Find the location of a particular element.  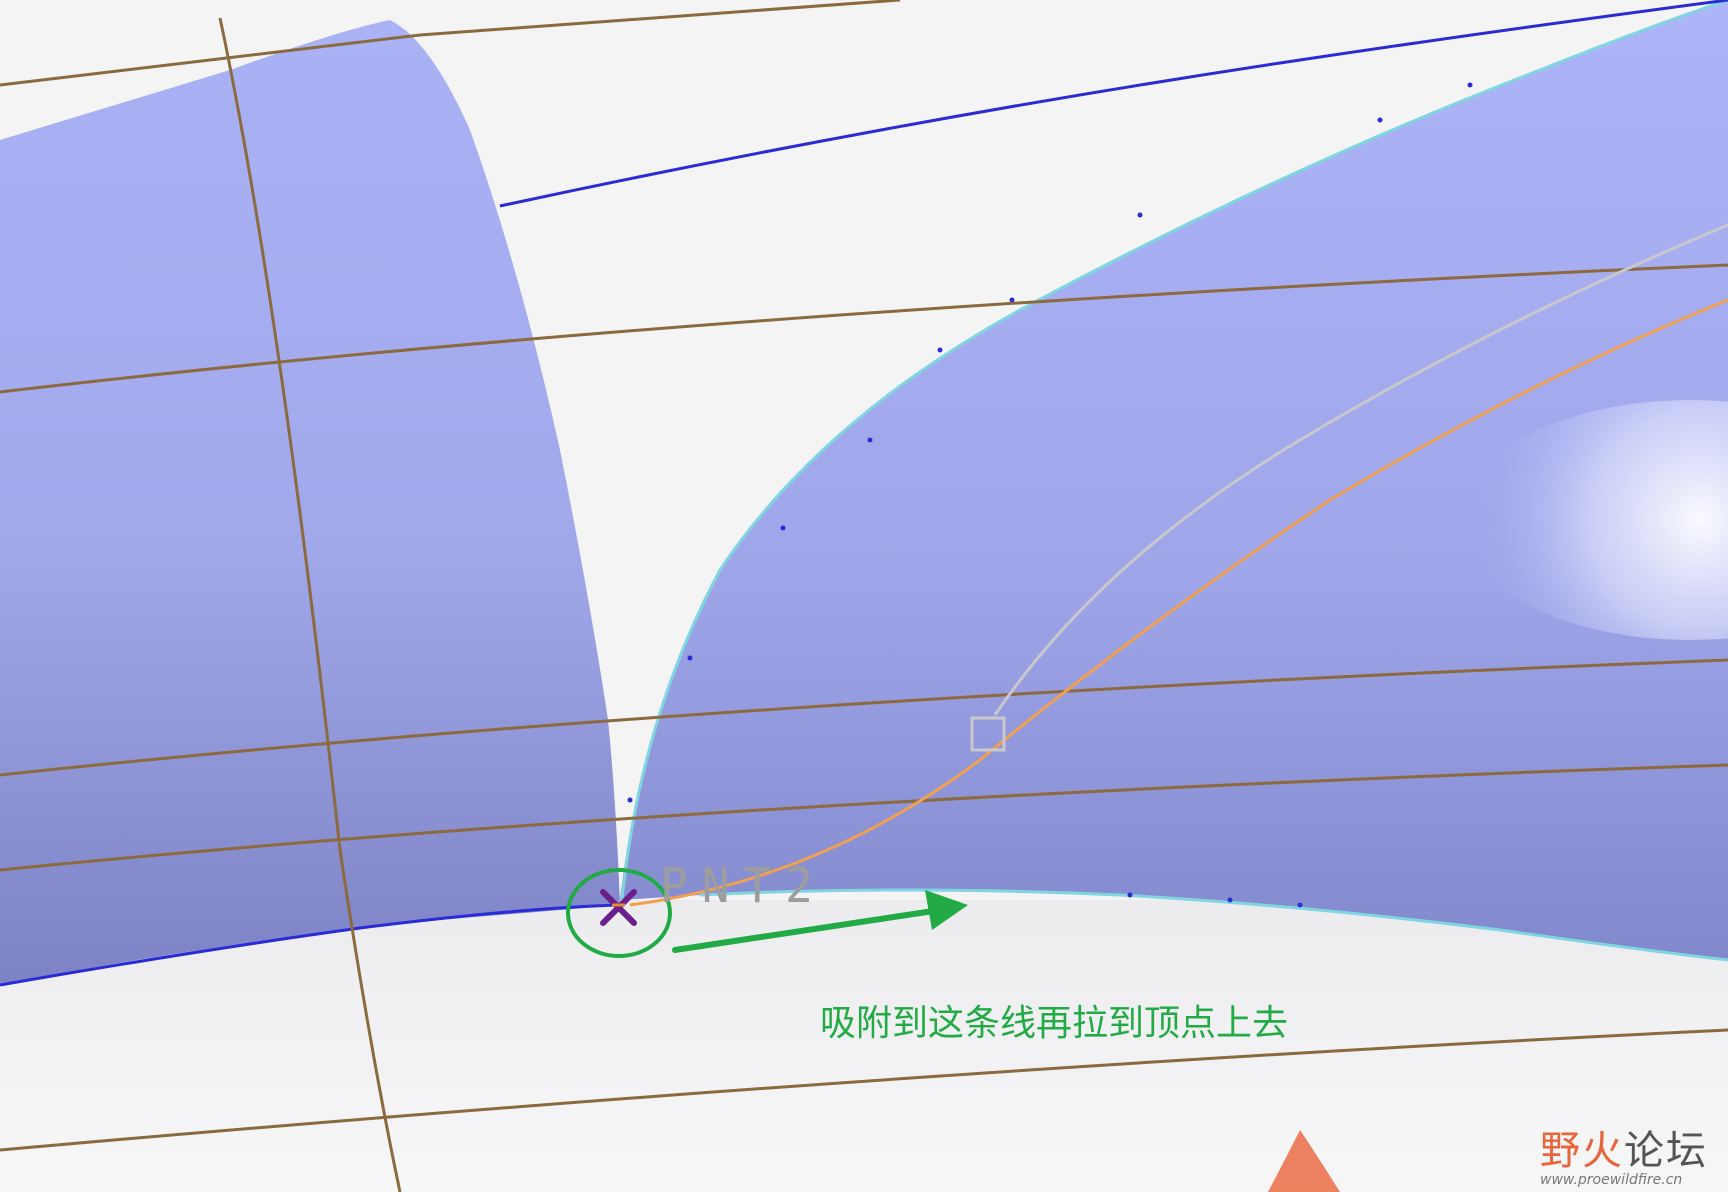

watermark-logo: 野火论坛 www.proewildfire.cn is located at coordinates (1625, 1153).